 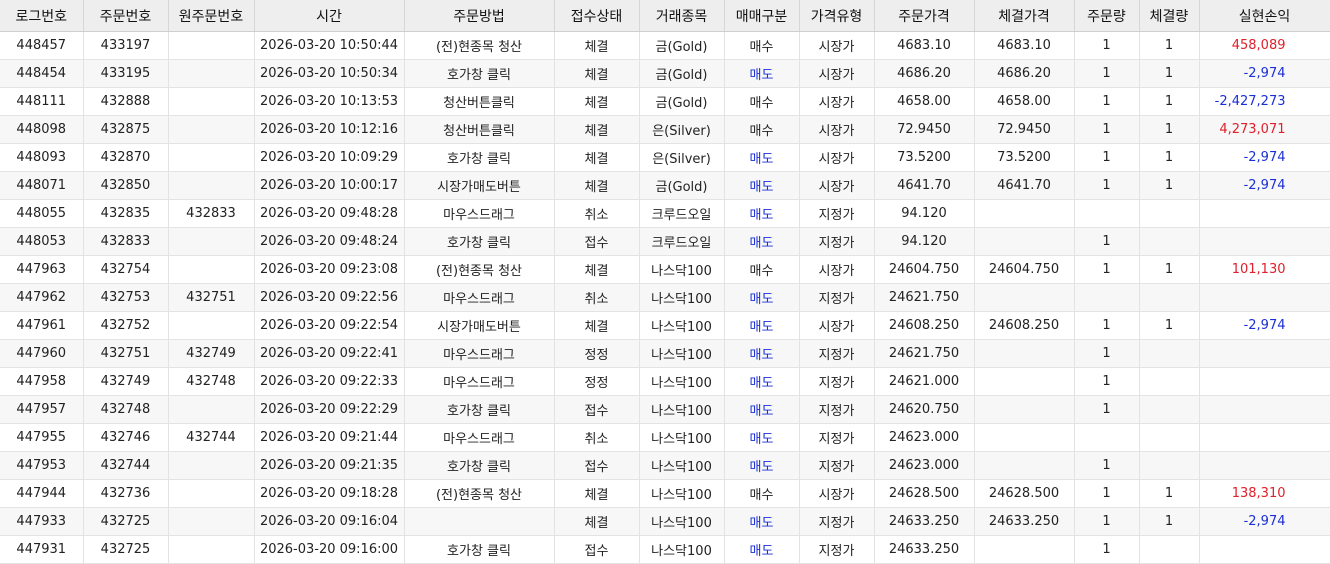 I want to click on cell-log-no: 448053, so click(x=42, y=241).